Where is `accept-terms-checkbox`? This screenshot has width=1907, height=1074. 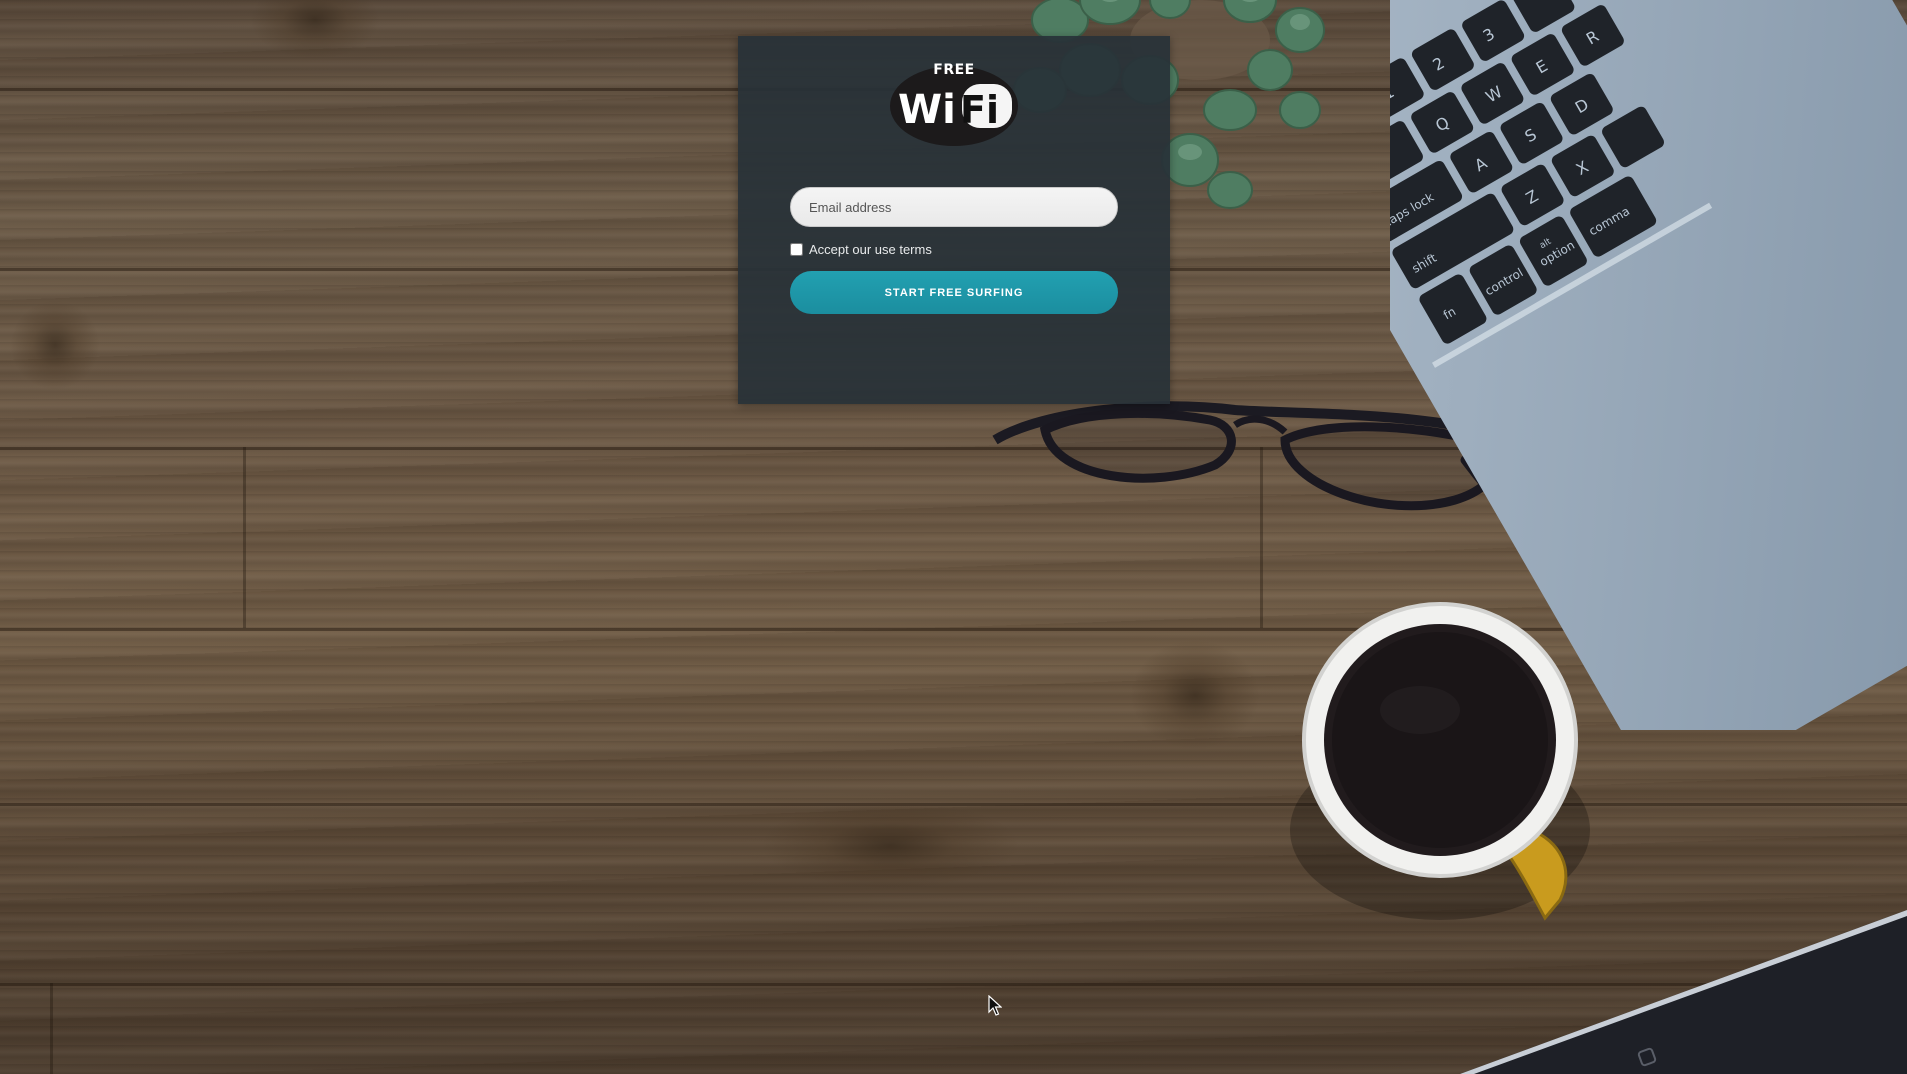
accept-terms-checkbox is located at coordinates (796, 249).